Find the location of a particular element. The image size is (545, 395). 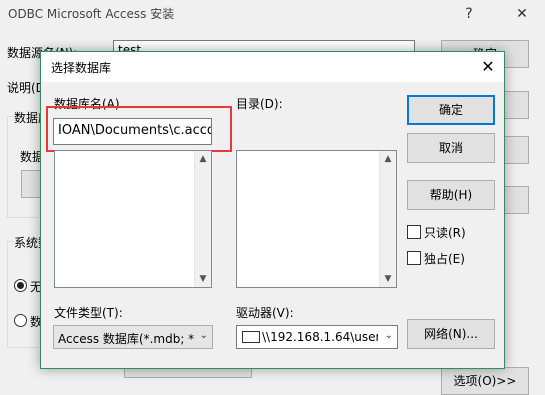

file-type-label: 文件类型(T): is located at coordinates (88, 313).